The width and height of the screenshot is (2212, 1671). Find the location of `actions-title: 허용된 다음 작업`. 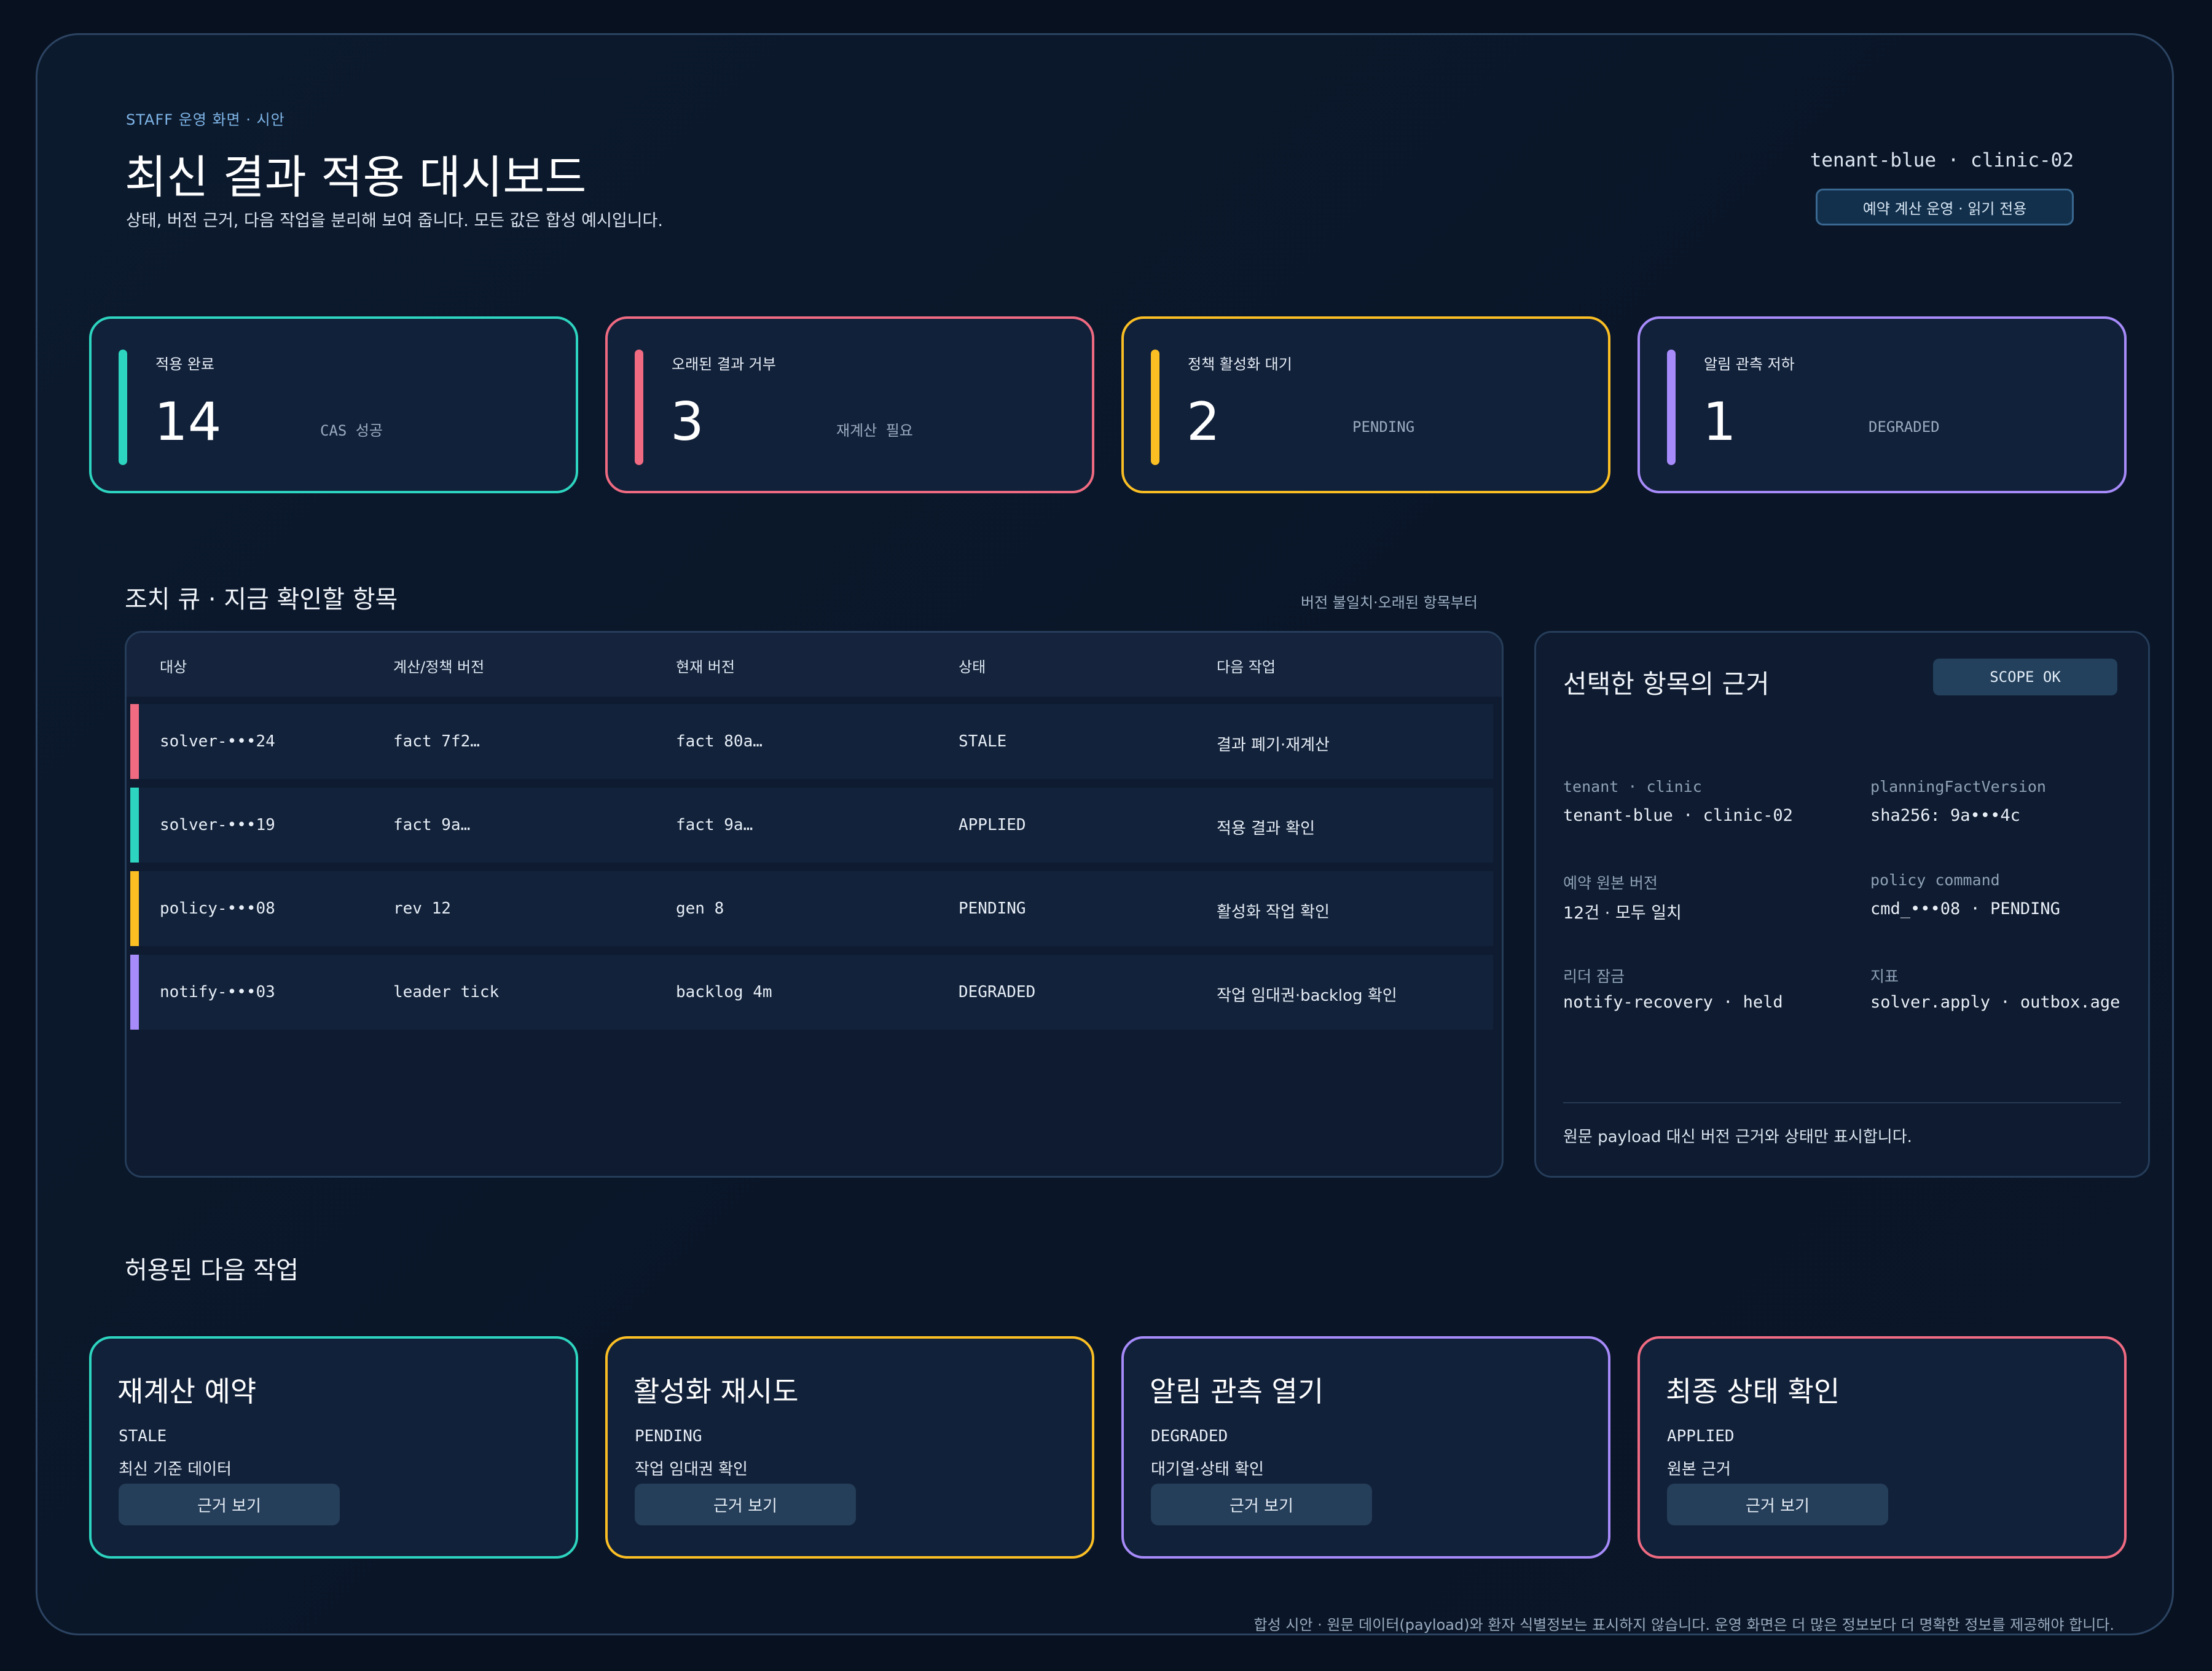

actions-title: 허용된 다음 작업 is located at coordinates (212, 1270).